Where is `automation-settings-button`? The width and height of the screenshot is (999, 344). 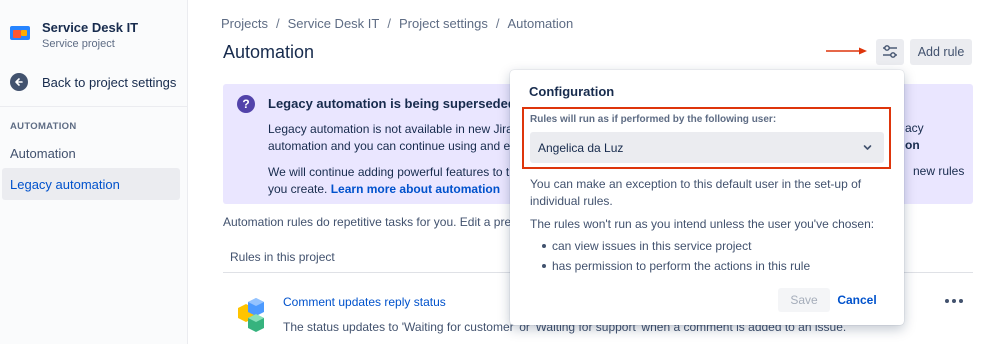
automation-settings-button is located at coordinates (890, 52).